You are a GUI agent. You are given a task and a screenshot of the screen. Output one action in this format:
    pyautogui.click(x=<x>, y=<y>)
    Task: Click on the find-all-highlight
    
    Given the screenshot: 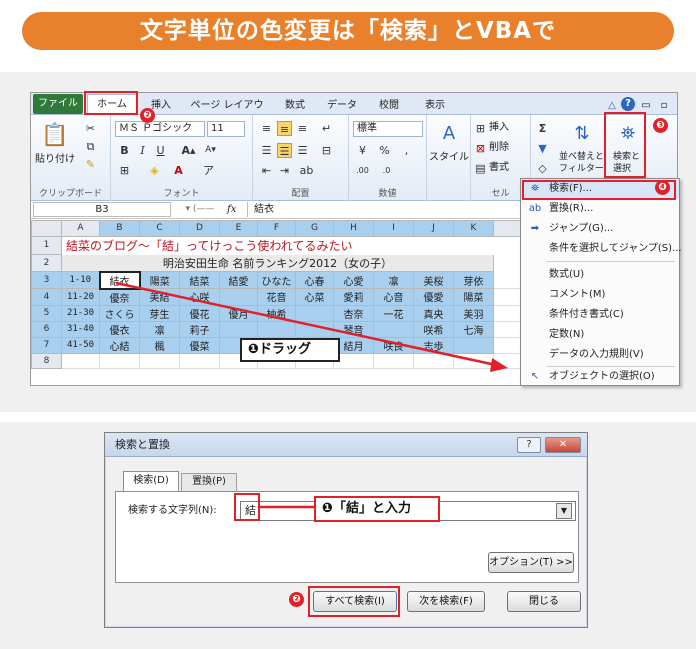 What is the action you would take?
    pyautogui.click(x=354, y=601)
    